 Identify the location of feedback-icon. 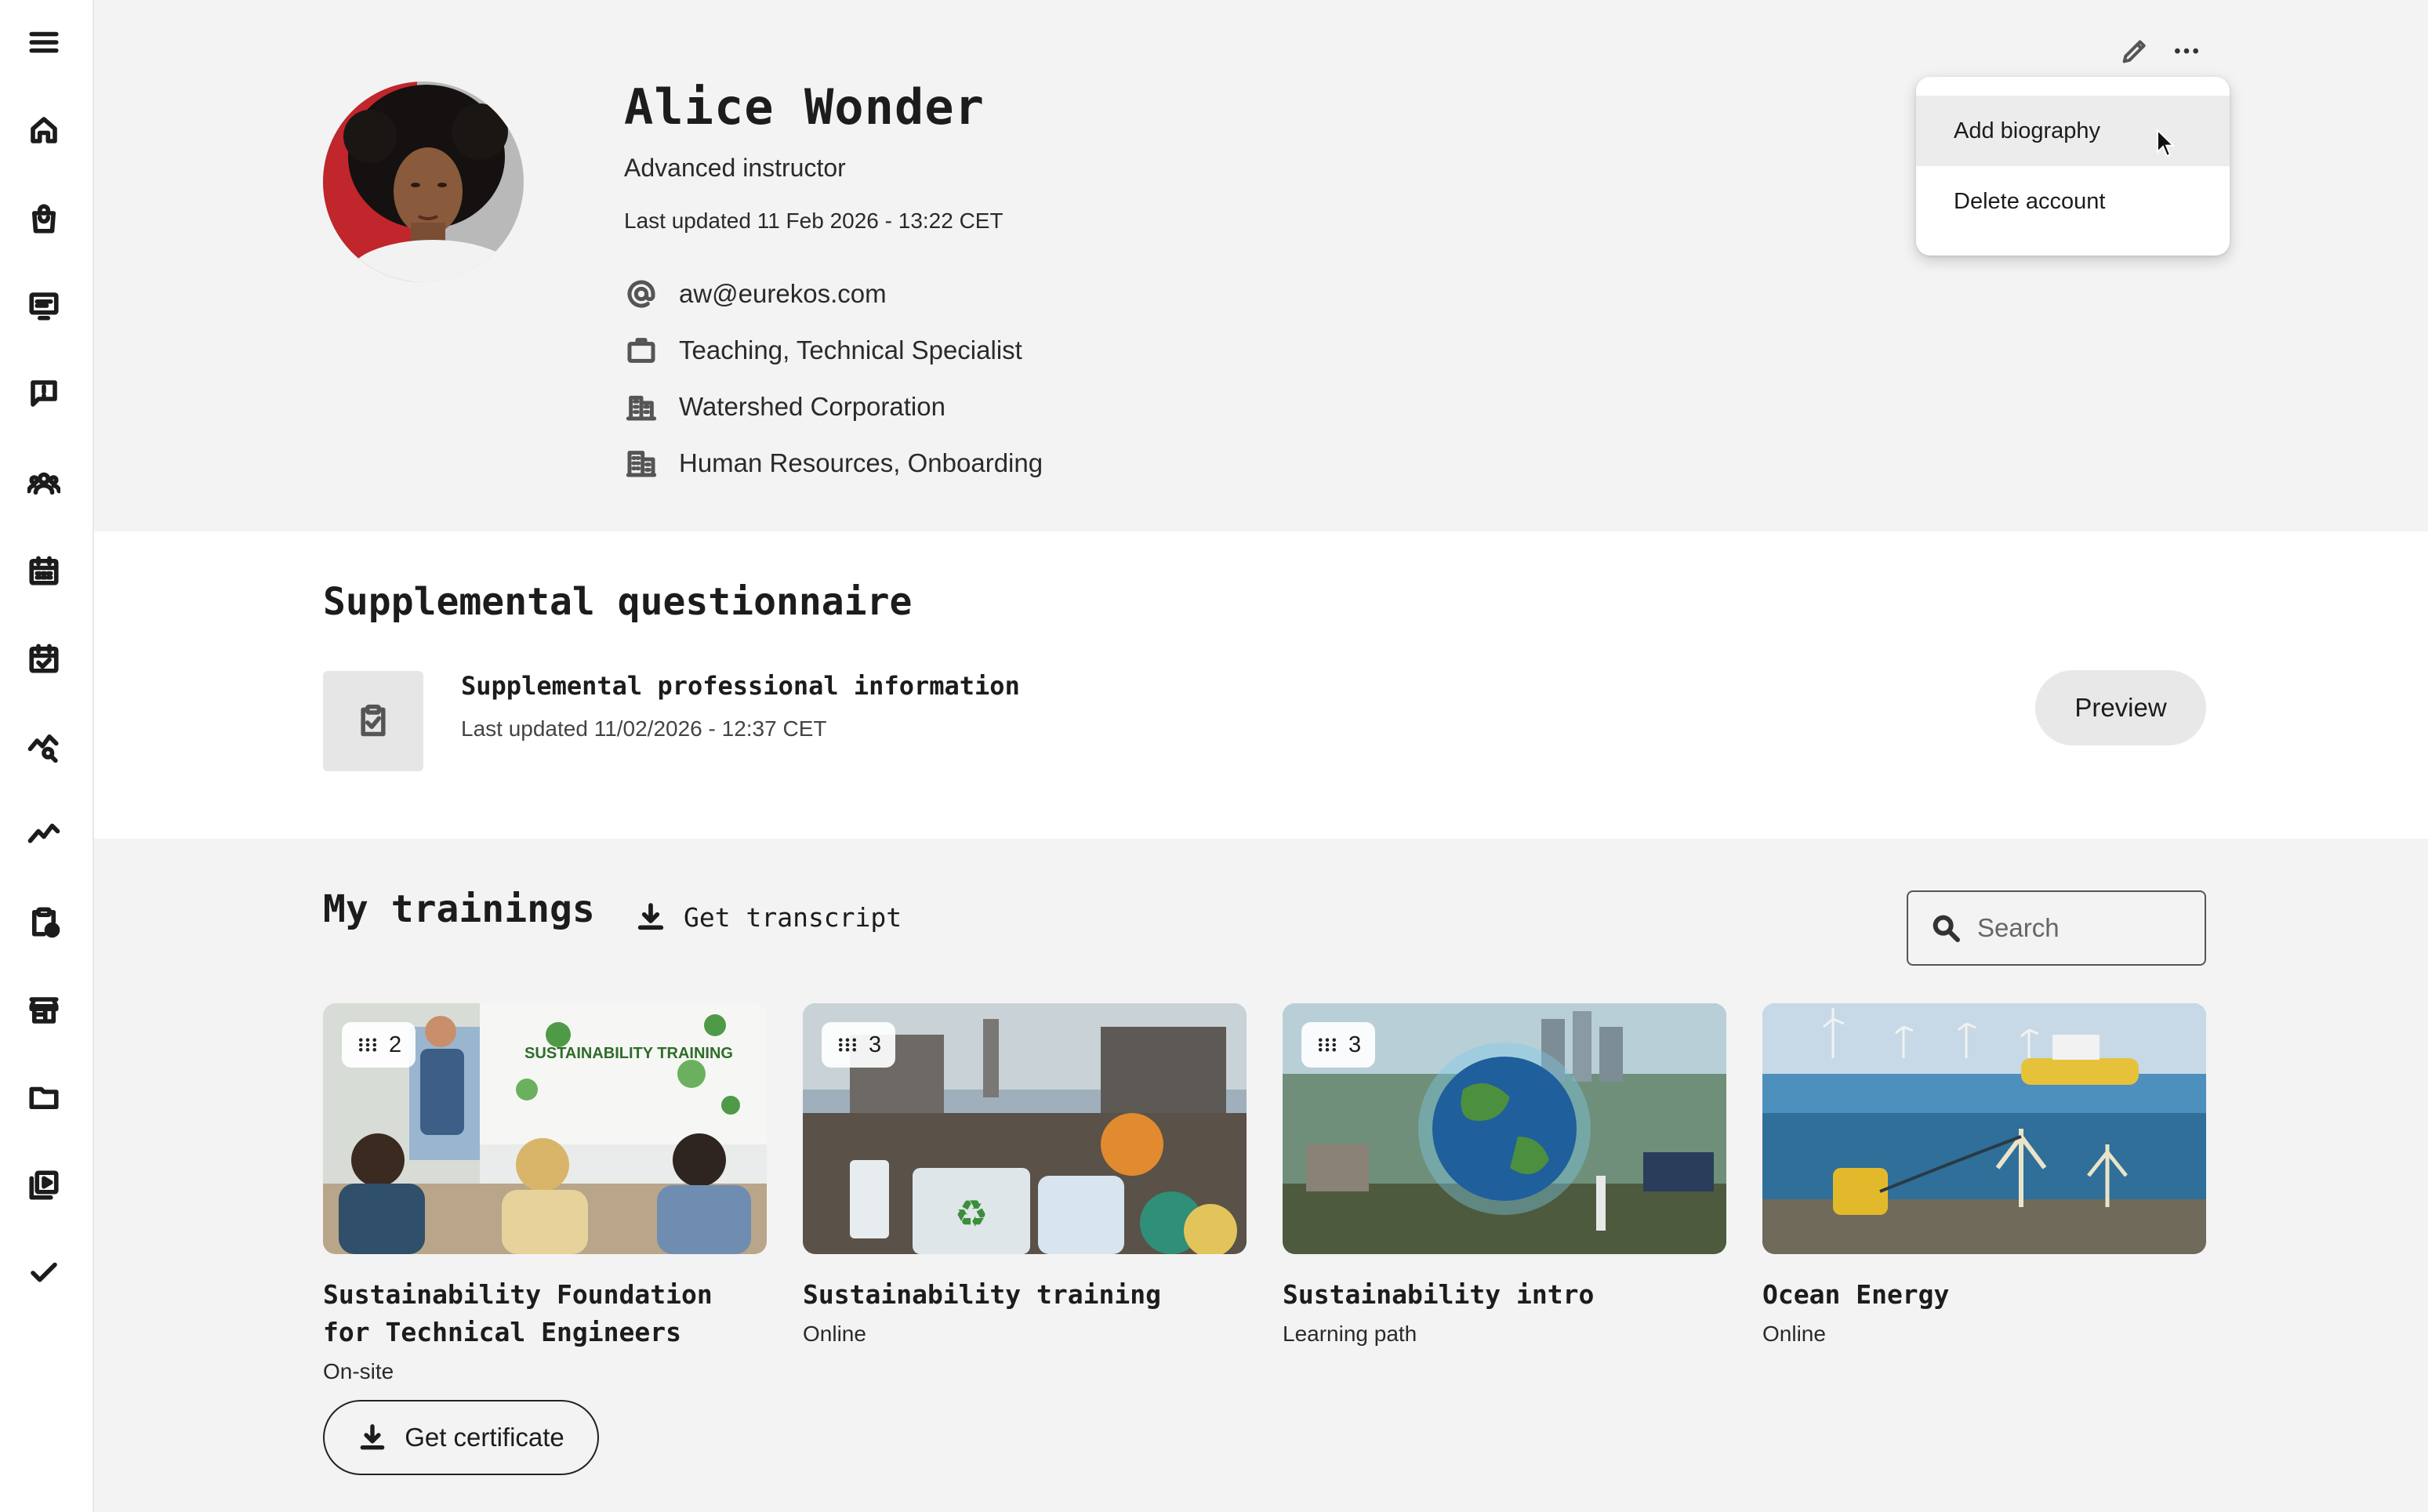
(44, 393).